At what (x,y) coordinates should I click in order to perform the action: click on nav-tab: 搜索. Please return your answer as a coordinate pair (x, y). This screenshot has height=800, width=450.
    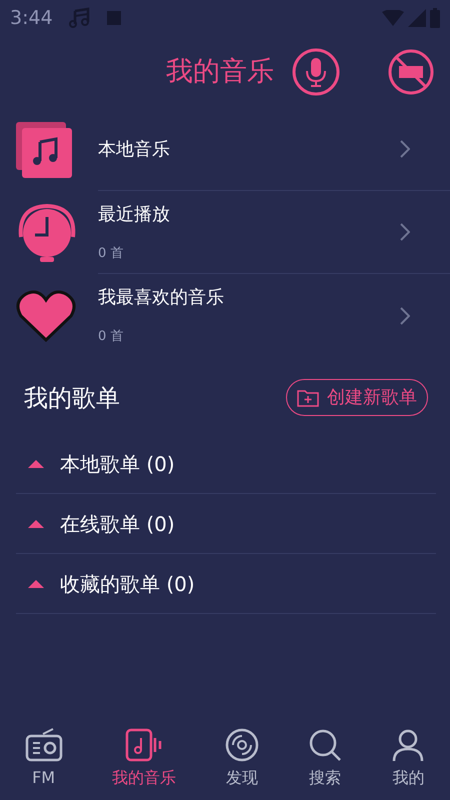
    Looking at the image, I should click on (325, 759).